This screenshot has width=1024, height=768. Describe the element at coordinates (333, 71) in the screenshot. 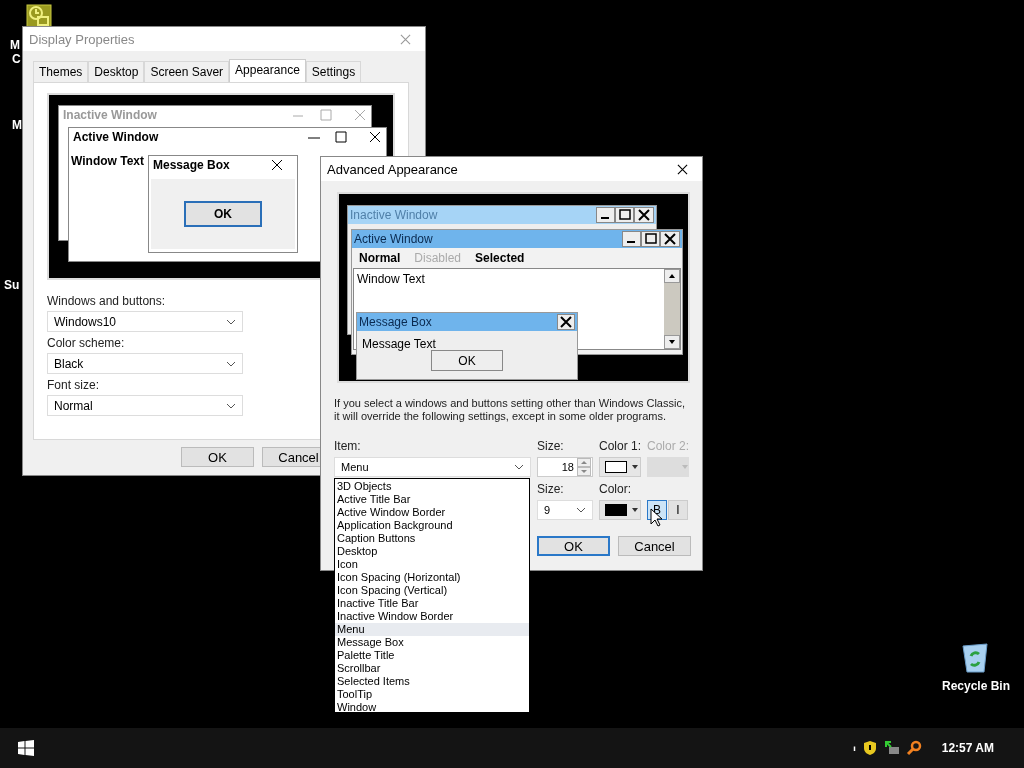

I see `tab: Settings` at that location.